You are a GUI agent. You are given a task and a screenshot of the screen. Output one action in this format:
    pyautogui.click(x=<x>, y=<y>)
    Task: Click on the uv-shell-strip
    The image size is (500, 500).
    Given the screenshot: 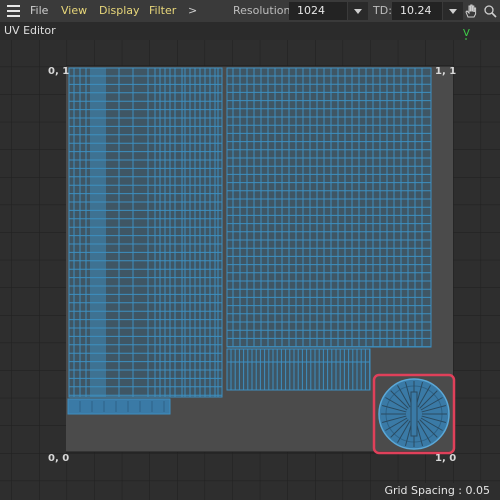 What is the action you would take?
    pyautogui.click(x=298, y=369)
    